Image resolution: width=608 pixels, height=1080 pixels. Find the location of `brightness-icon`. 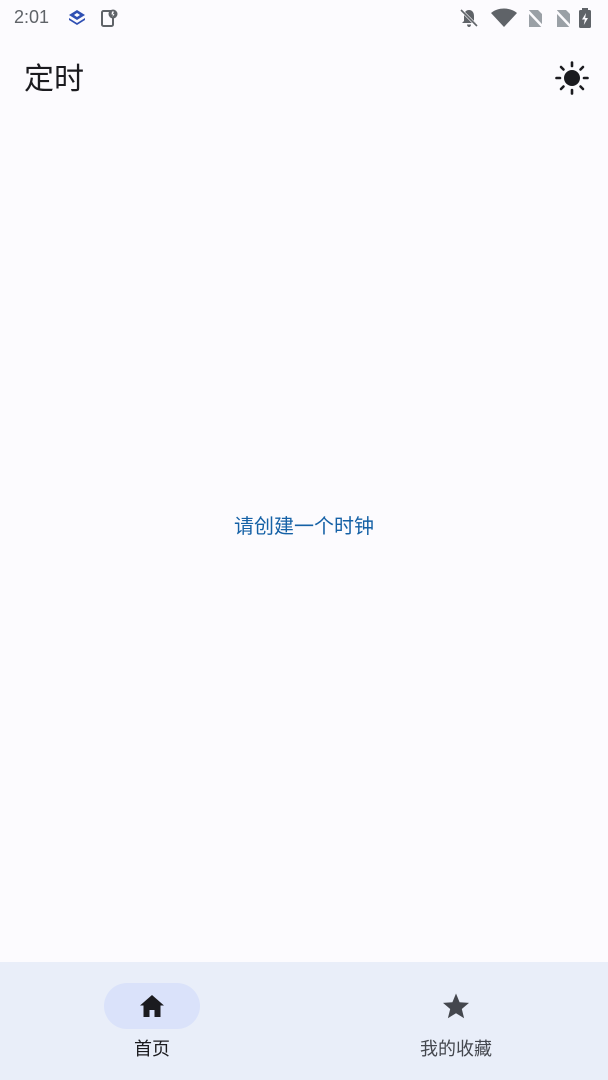

brightness-icon is located at coordinates (572, 80).